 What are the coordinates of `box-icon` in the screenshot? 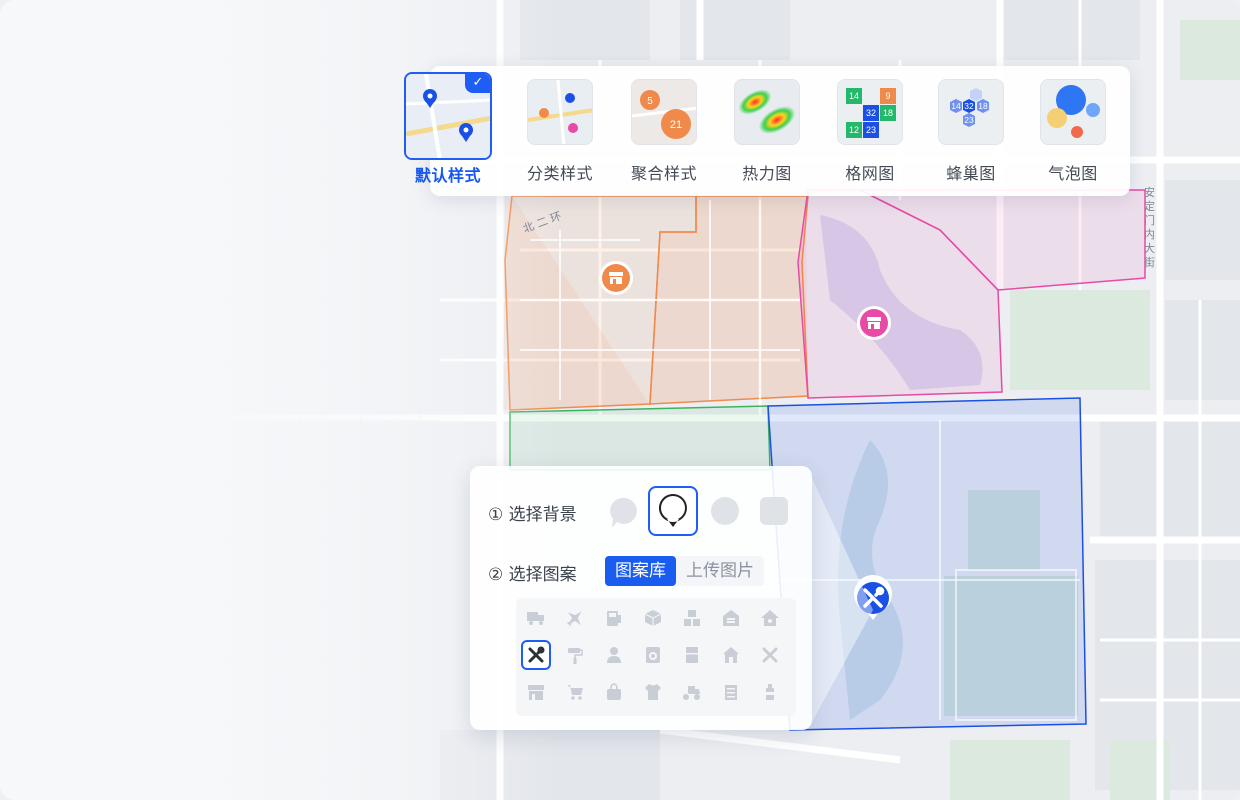 It's located at (653, 618).